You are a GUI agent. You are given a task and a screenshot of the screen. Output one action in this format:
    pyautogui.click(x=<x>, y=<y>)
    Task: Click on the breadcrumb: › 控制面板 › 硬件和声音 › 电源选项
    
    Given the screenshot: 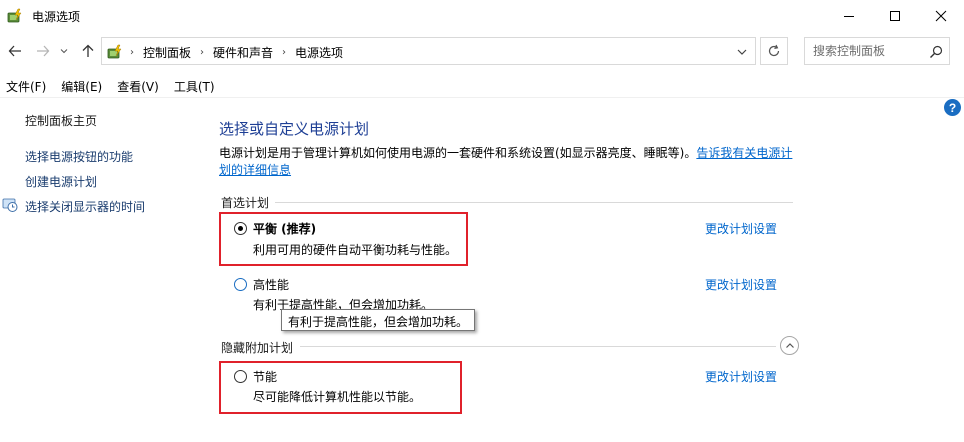 What is the action you would take?
    pyautogui.click(x=236, y=52)
    